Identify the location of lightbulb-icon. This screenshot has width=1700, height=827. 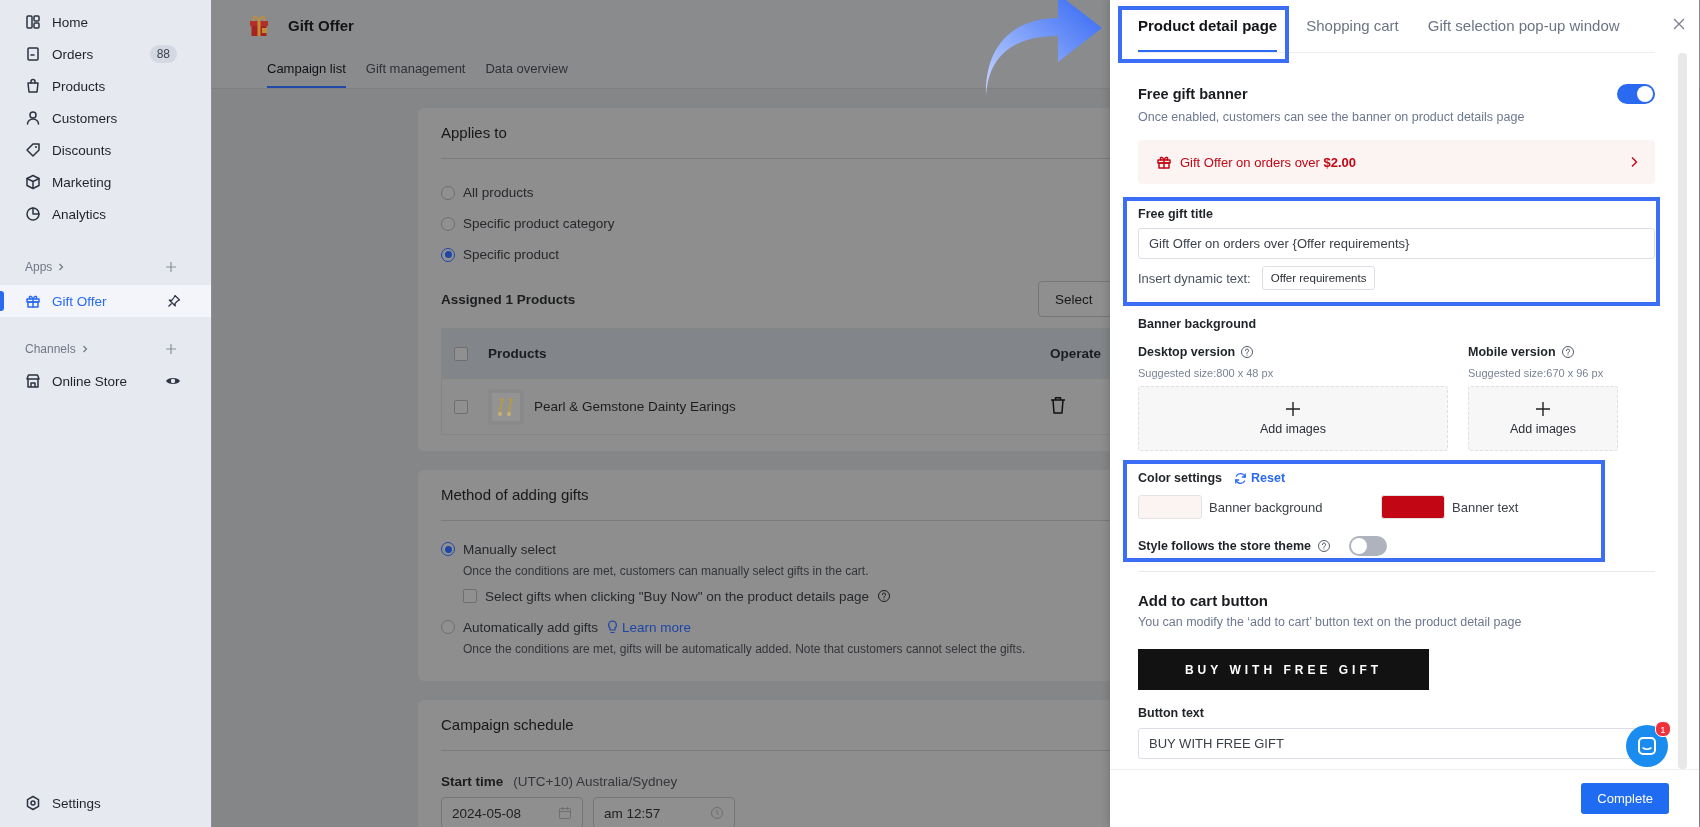
(613, 627).